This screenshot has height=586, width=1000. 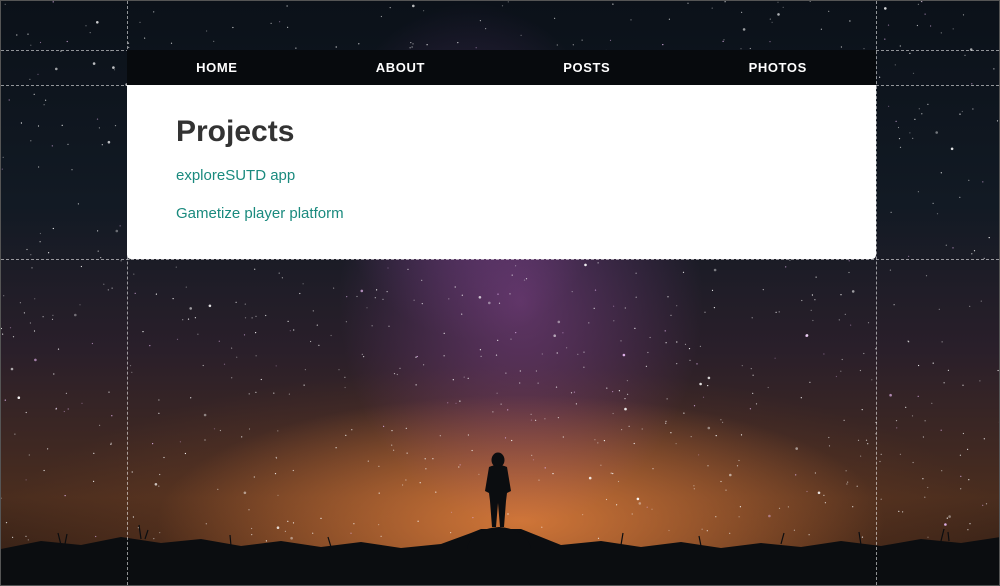 What do you see at coordinates (260, 213) in the screenshot?
I see `project-link-gametize: Gametize player platform` at bounding box center [260, 213].